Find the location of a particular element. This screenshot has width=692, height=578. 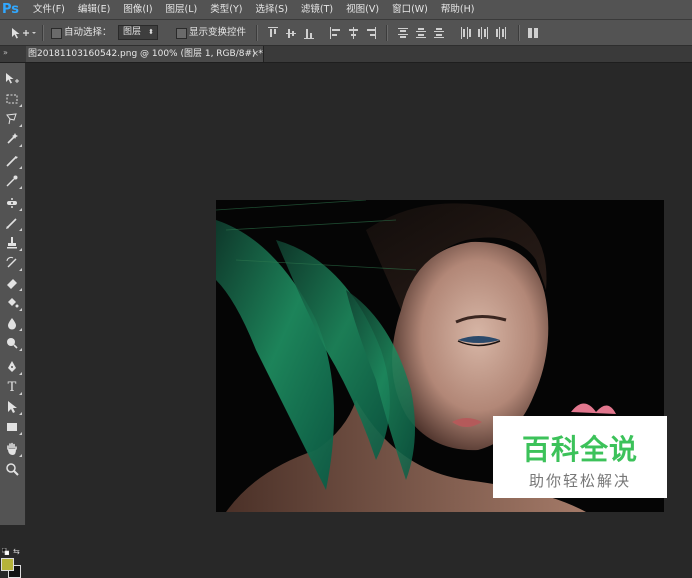

eraser-icon is located at coordinates (12, 284).